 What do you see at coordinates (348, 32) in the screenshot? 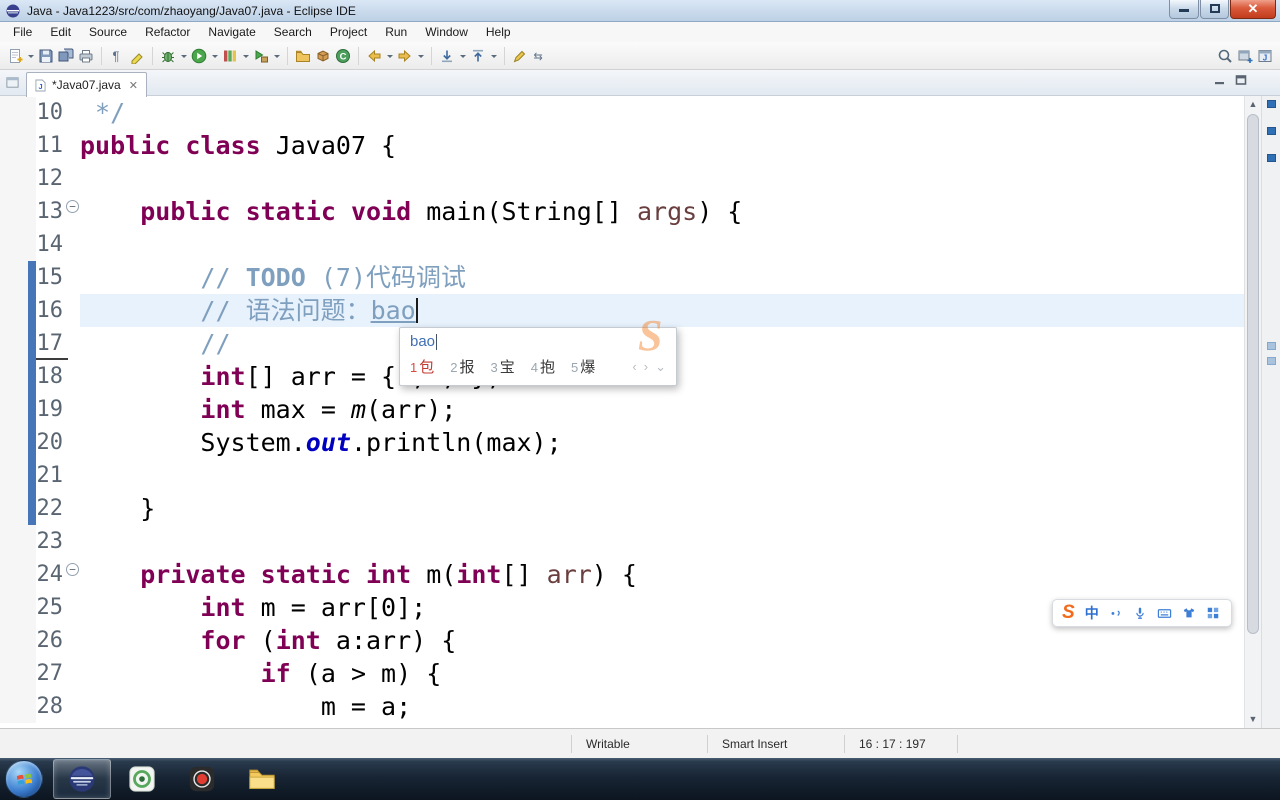
I see `menu-project: Project` at bounding box center [348, 32].